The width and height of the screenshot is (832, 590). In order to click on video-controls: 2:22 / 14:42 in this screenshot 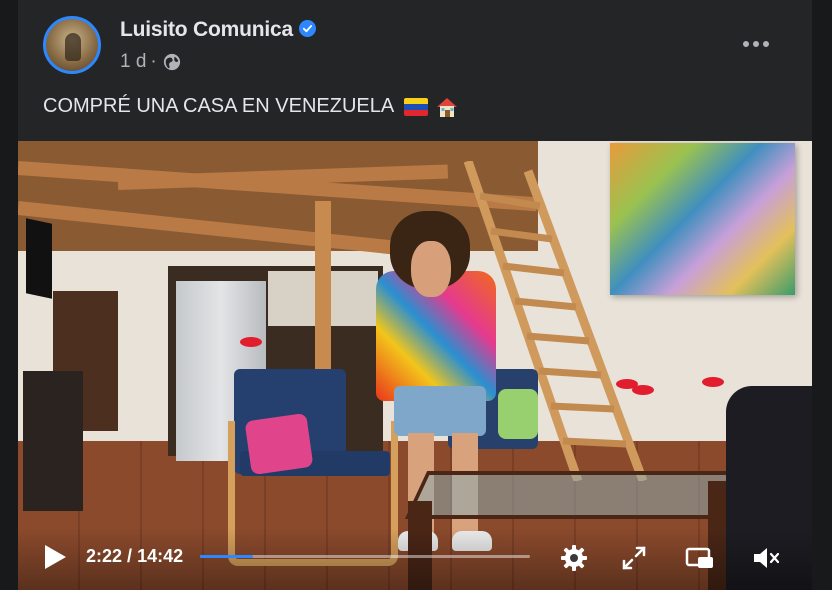, I will do `click(415, 559)`.